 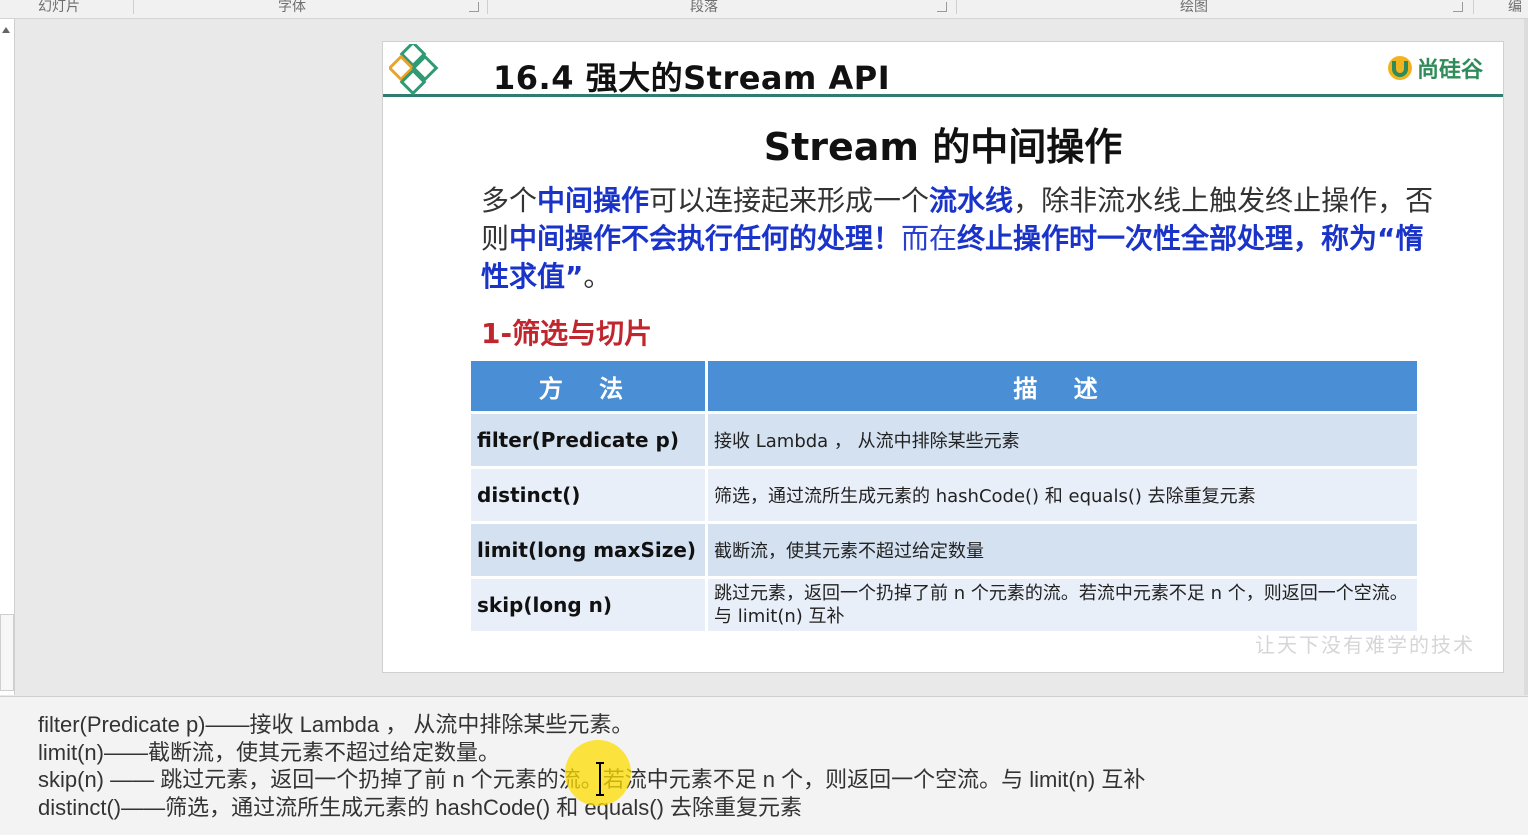 I want to click on table-cell-method: limit(long maxSize), so click(x=589, y=550).